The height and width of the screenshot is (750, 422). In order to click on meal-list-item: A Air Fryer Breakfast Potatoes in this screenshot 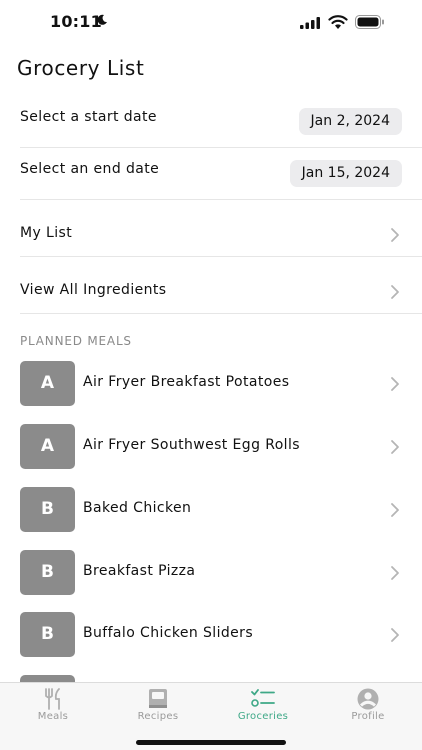, I will do `click(221, 384)`.